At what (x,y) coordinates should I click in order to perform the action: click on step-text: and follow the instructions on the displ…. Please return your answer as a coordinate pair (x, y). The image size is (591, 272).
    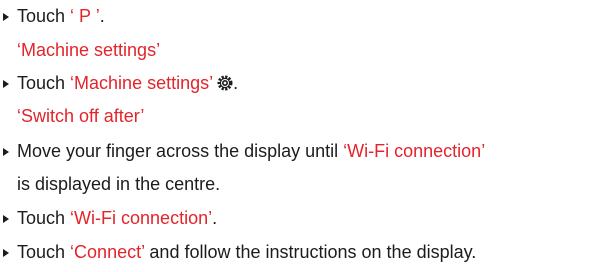
    Looking at the image, I should click on (310, 252).